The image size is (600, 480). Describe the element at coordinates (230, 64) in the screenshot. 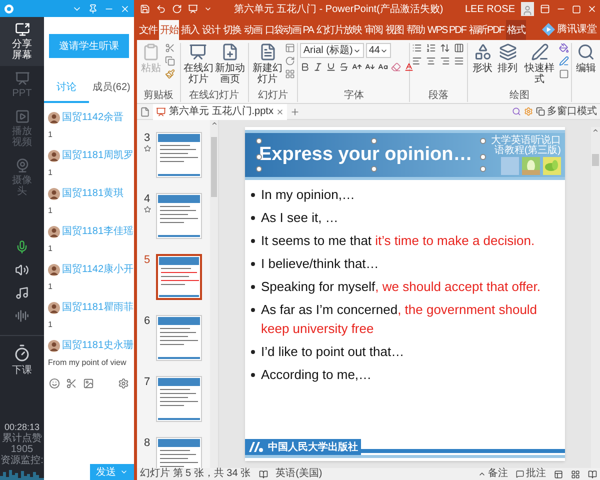

I see `ribbon-button: 新加动画页` at that location.